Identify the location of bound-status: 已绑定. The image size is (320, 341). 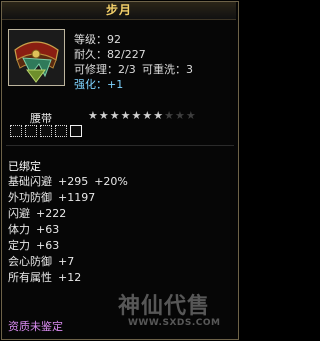
(24, 166).